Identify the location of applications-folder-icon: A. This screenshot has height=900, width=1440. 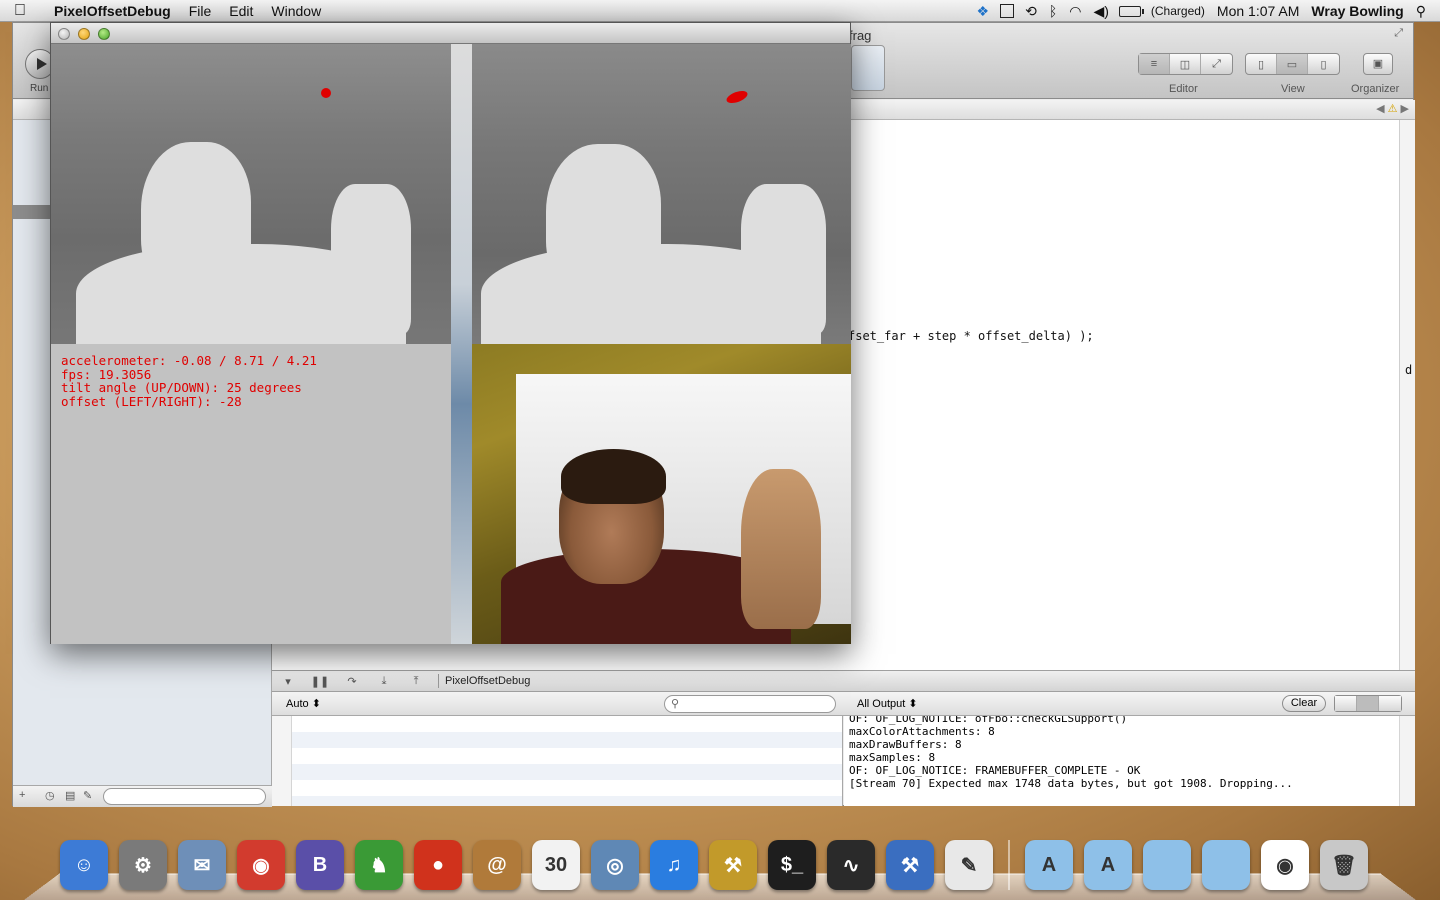
(1049, 865).